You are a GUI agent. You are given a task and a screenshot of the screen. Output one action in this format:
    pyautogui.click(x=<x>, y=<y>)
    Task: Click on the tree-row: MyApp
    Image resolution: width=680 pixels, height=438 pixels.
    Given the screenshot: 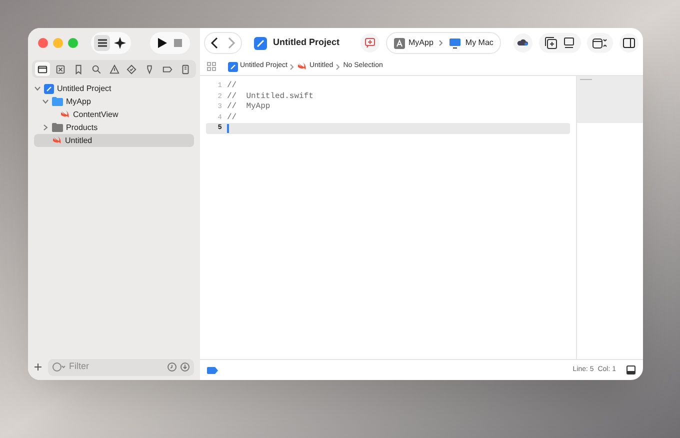 What is the action you would take?
    pyautogui.click(x=114, y=101)
    